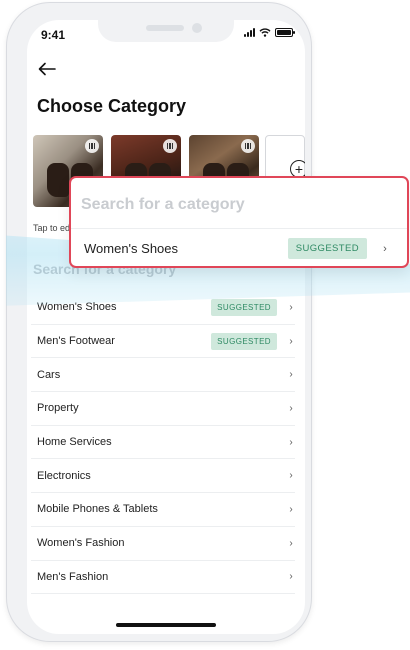  Describe the element at coordinates (49, 374) in the screenshot. I see `category-label: Cars` at that location.